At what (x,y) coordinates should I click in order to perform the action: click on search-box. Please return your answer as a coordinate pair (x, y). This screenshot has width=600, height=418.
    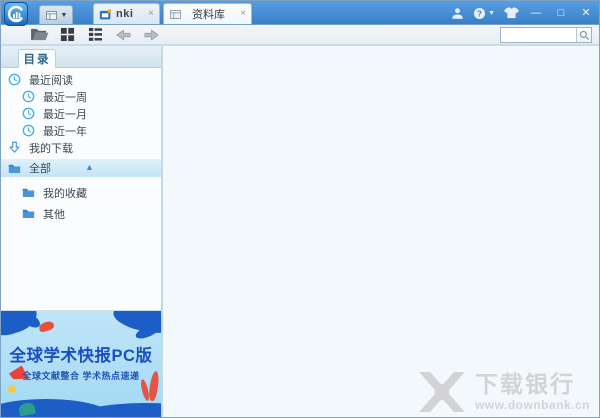
    Looking at the image, I should click on (546, 35).